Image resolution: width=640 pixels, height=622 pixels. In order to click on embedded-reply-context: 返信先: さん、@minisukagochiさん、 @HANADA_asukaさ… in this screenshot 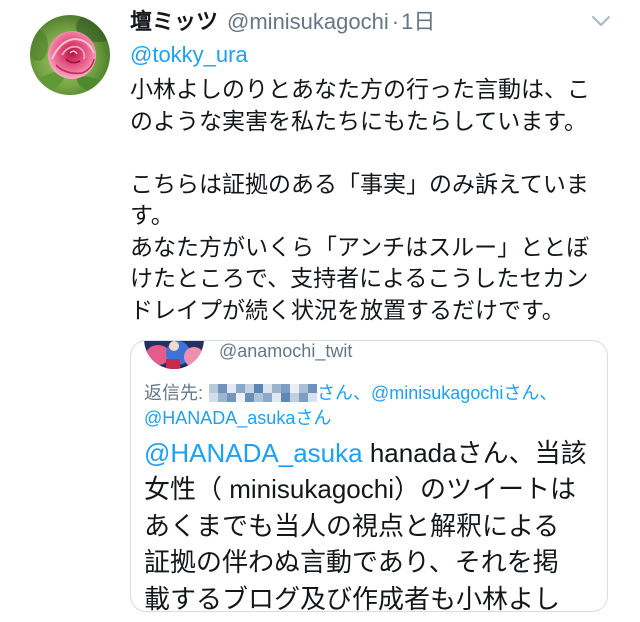, I will do `click(374, 406)`.